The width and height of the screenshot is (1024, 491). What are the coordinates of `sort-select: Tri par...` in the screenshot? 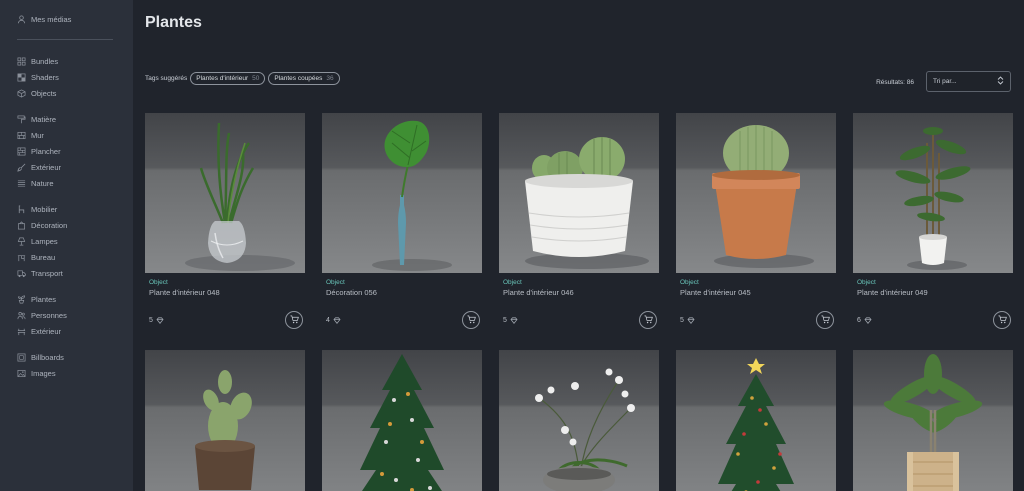 It's located at (968, 81).